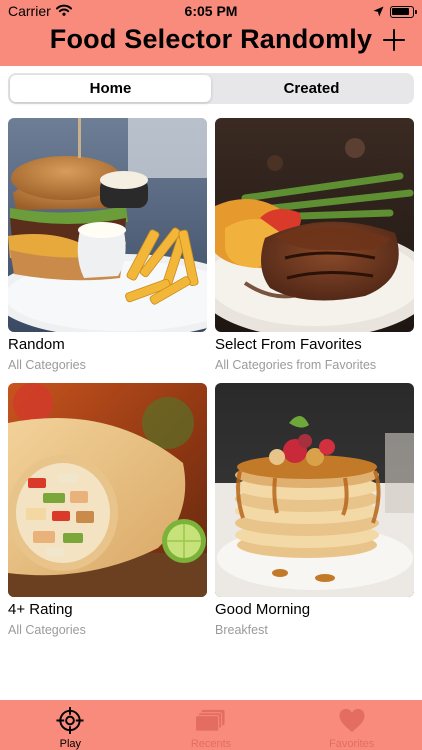 The width and height of the screenshot is (422, 750). I want to click on card-title: Good Morning, so click(263, 609).